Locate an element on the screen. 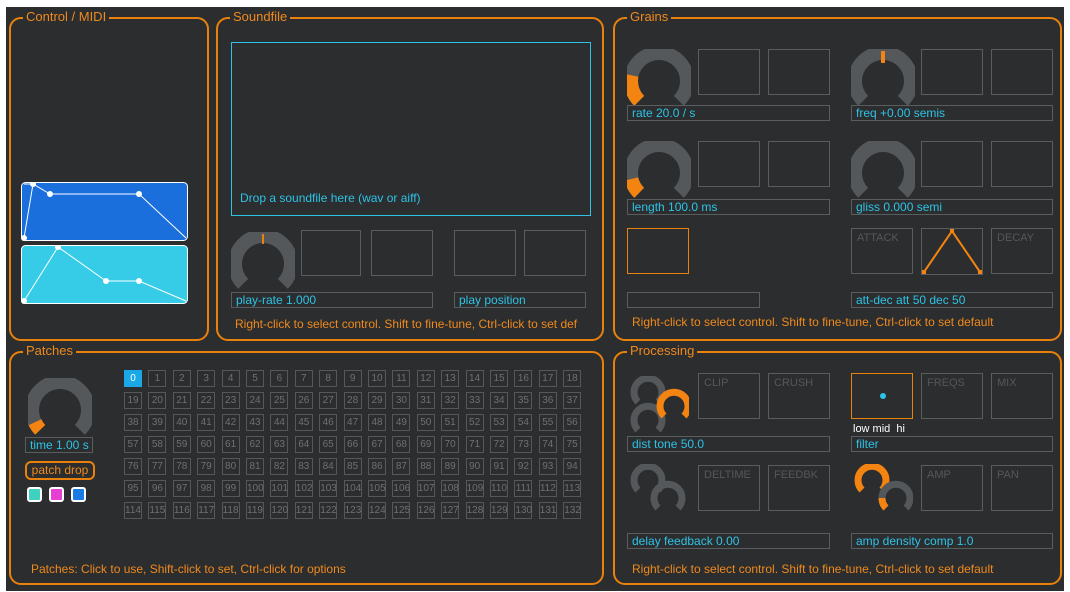 This screenshot has width=1070, height=592. patch-cell: 69 is located at coordinates (425, 444).